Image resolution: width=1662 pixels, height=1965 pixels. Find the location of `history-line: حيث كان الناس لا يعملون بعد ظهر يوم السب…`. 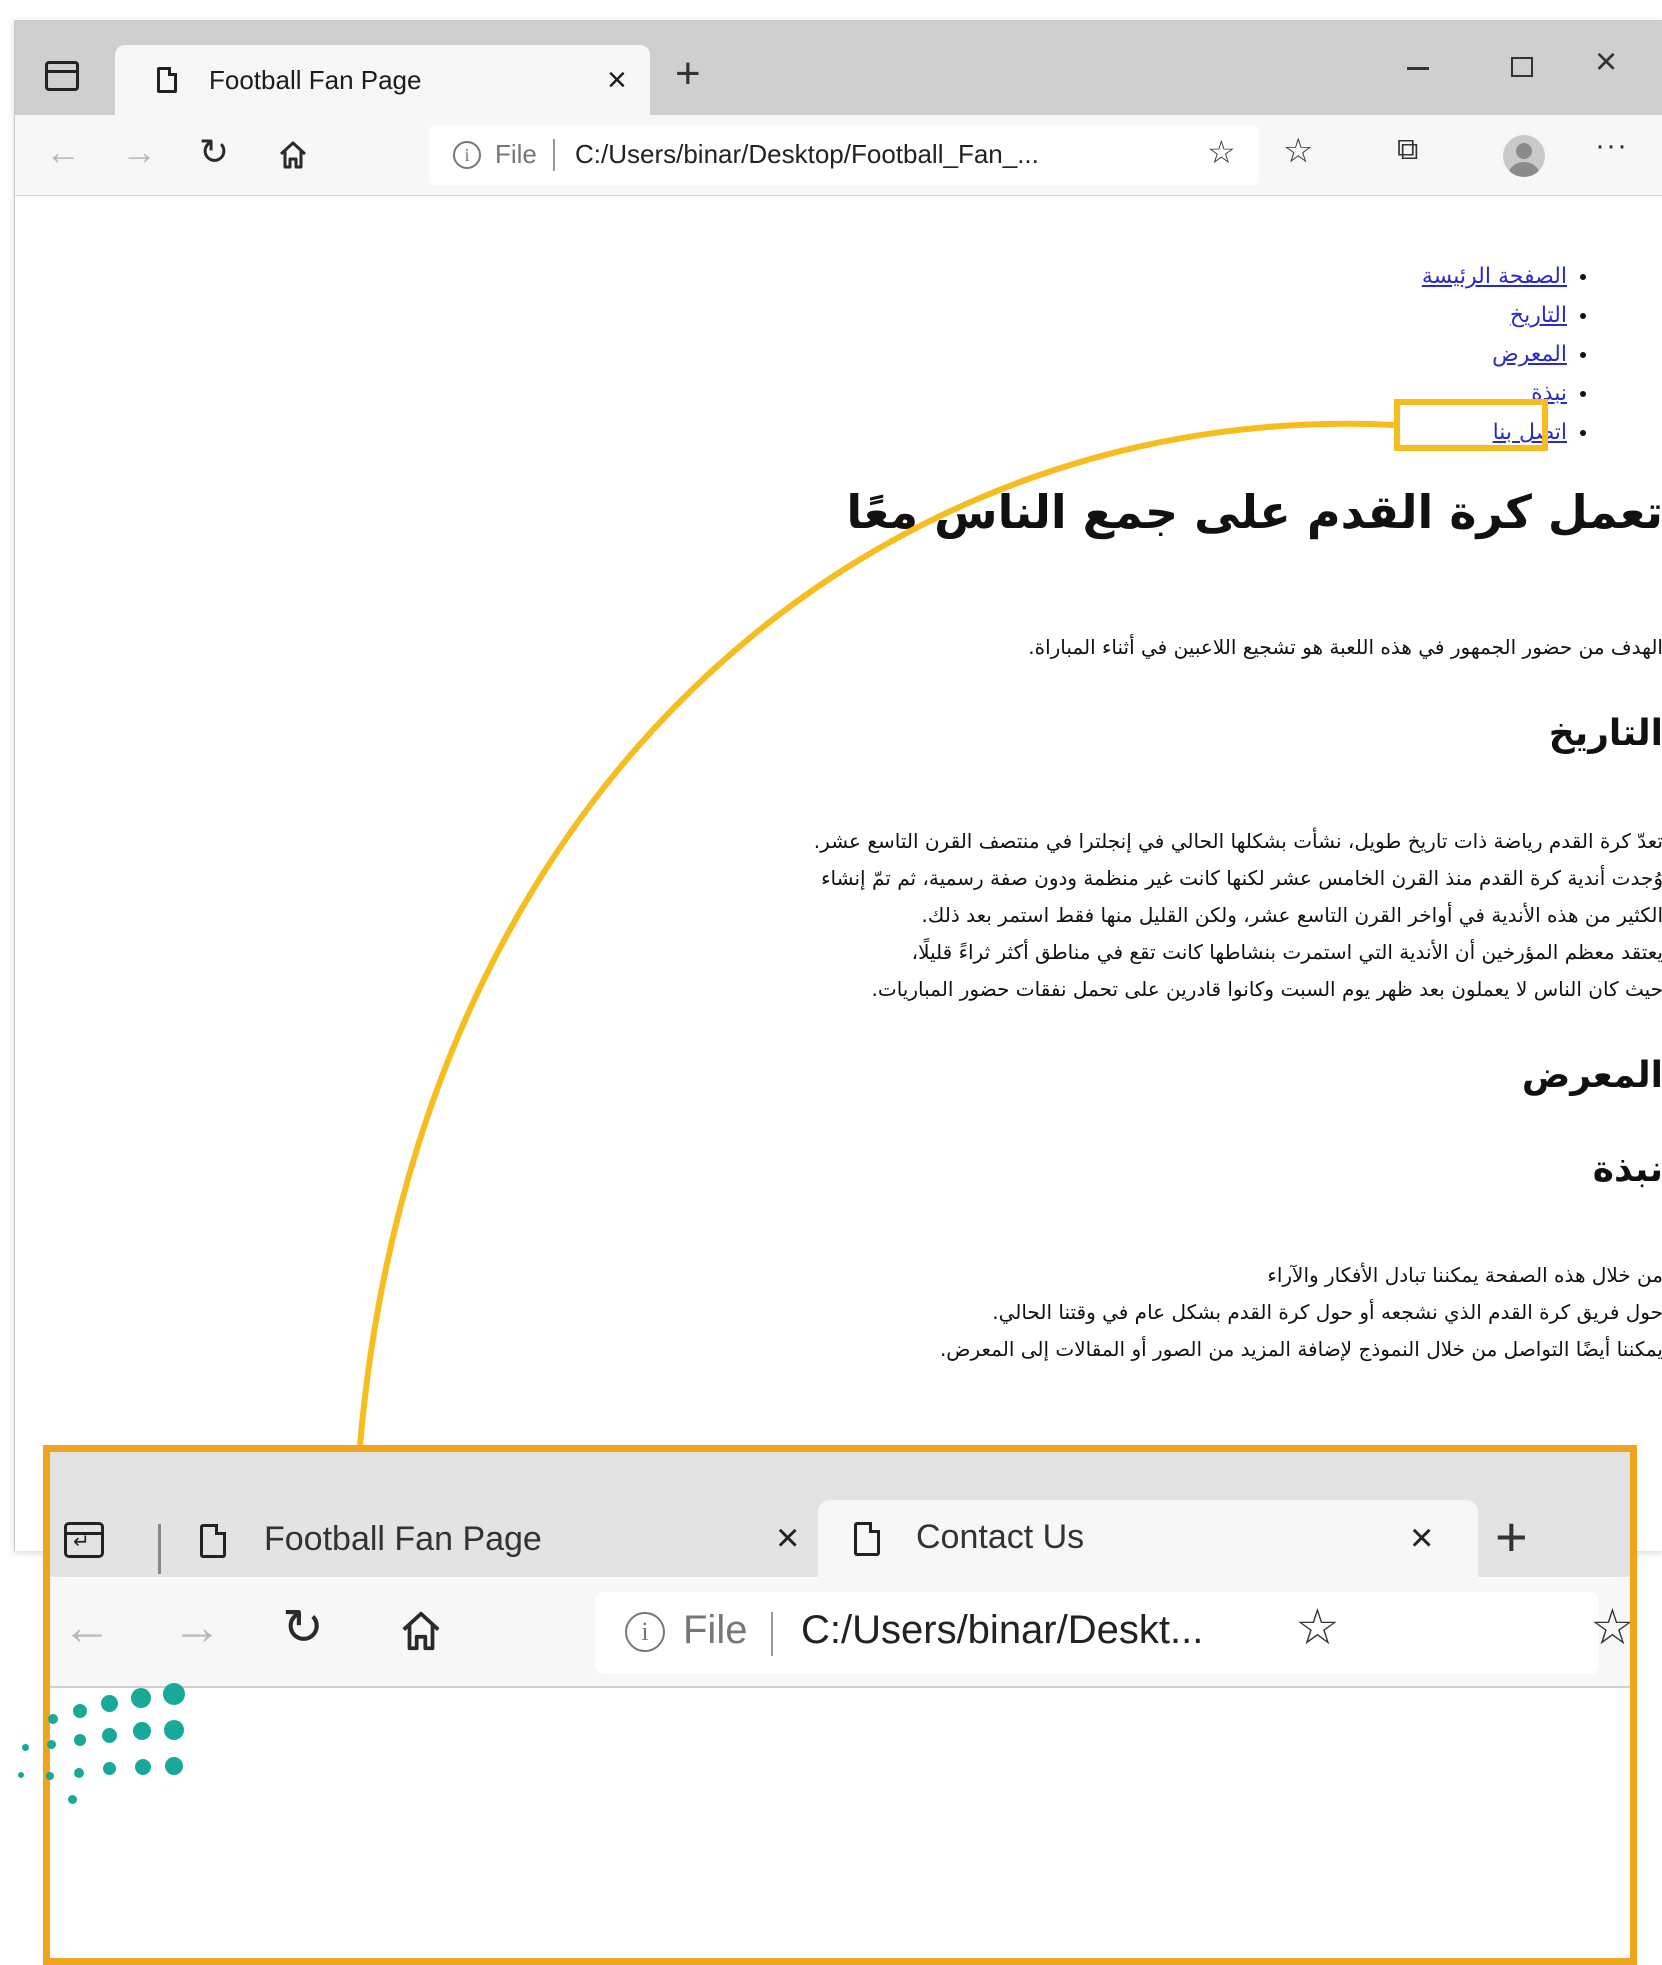

history-line: حيث كان الناس لا يعملون بعد ظهر يوم السب… is located at coordinates (1266, 989).